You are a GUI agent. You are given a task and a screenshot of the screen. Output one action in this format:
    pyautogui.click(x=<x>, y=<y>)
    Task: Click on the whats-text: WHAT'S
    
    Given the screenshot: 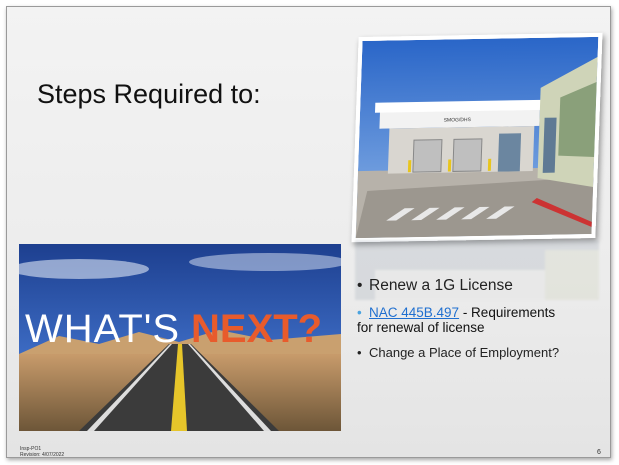 What is the action you would take?
    pyautogui.click(x=102, y=329)
    